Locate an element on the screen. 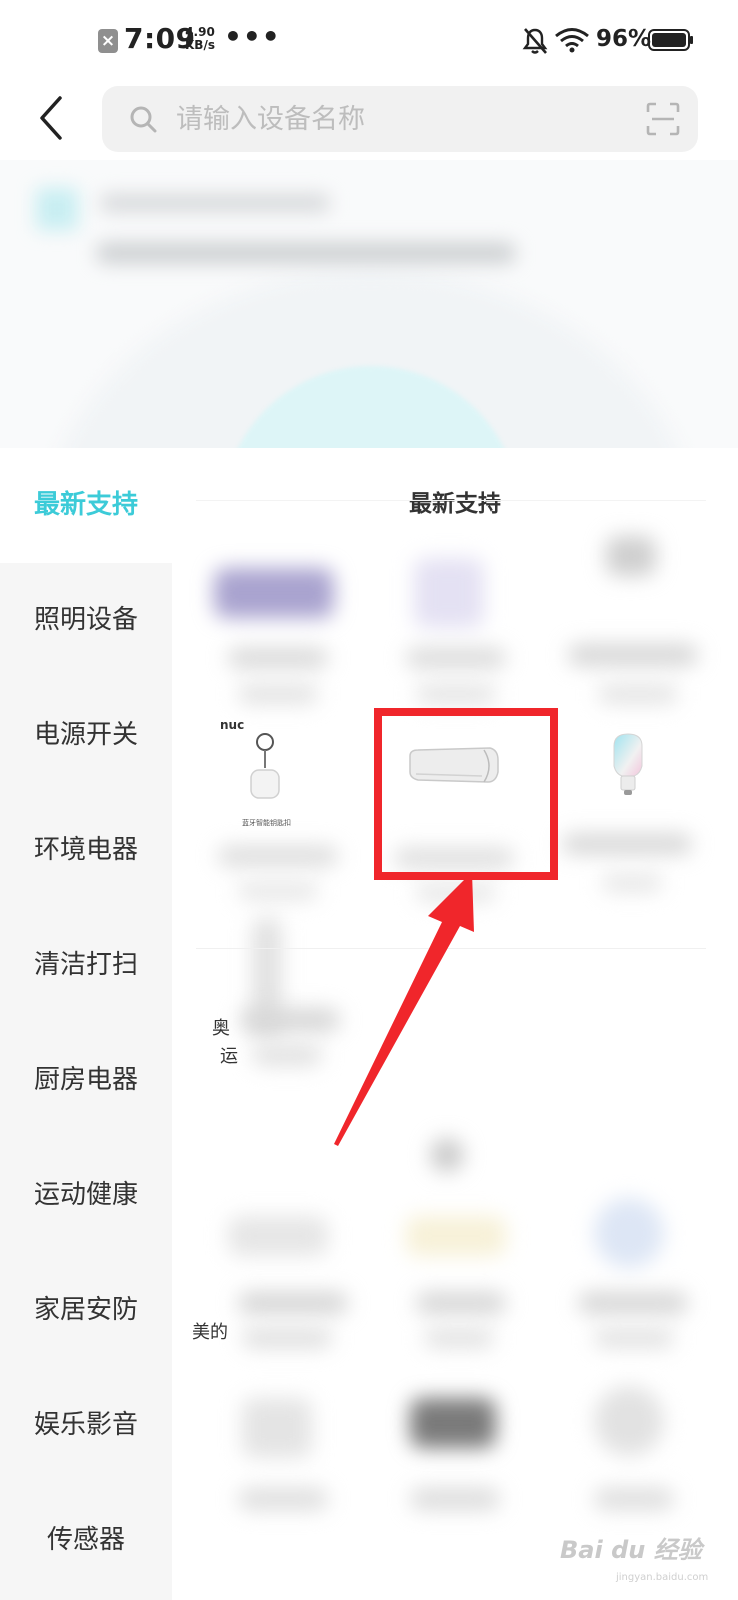 This screenshot has width=738, height=1600. keychain-device-image is located at coordinates (265, 766).